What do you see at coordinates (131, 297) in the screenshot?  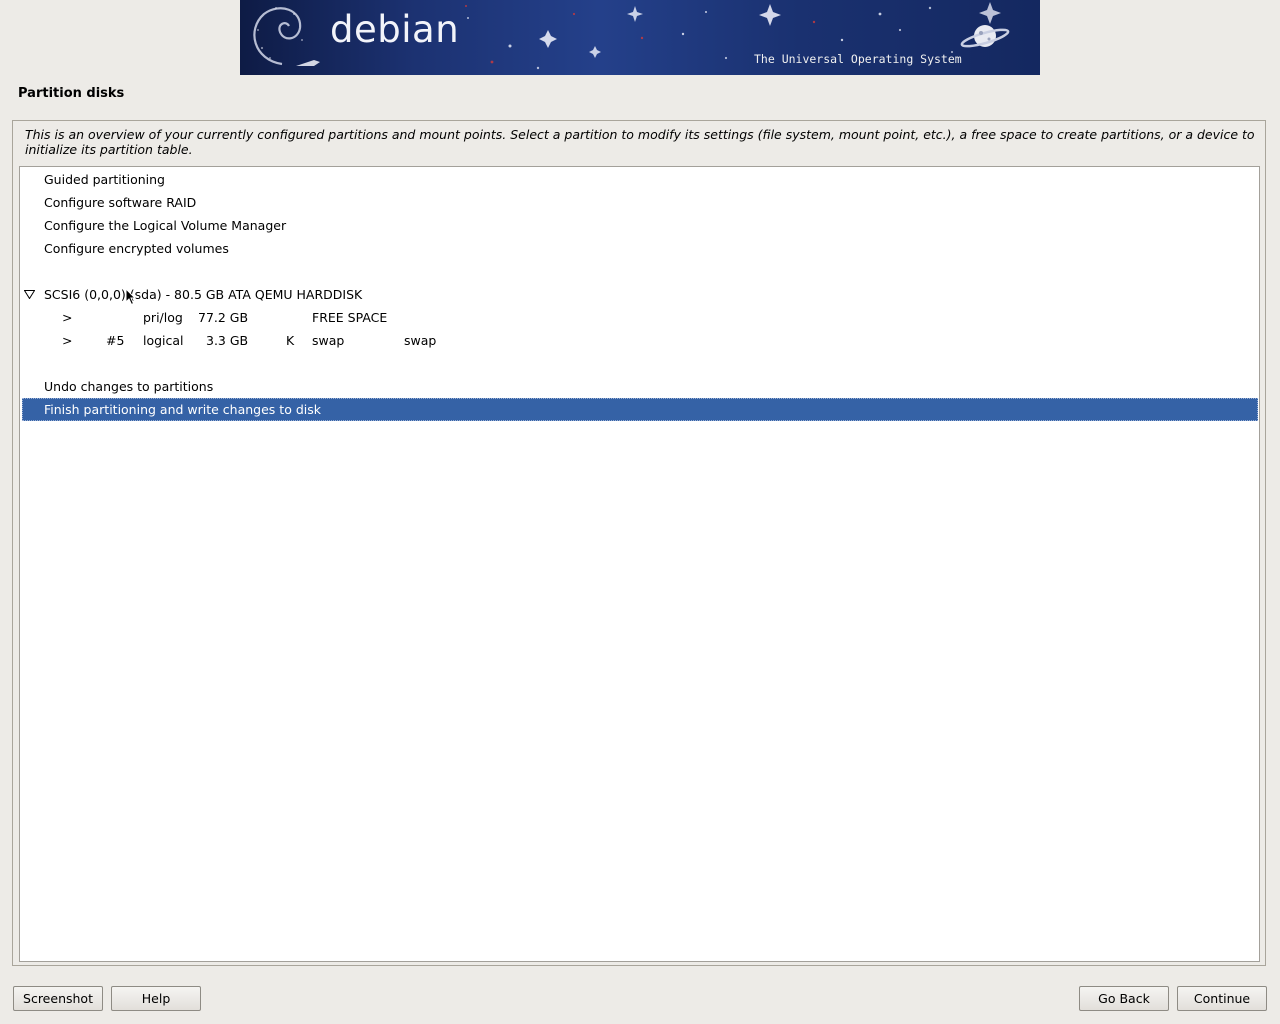 I see `mouse-pointer-icon` at bounding box center [131, 297].